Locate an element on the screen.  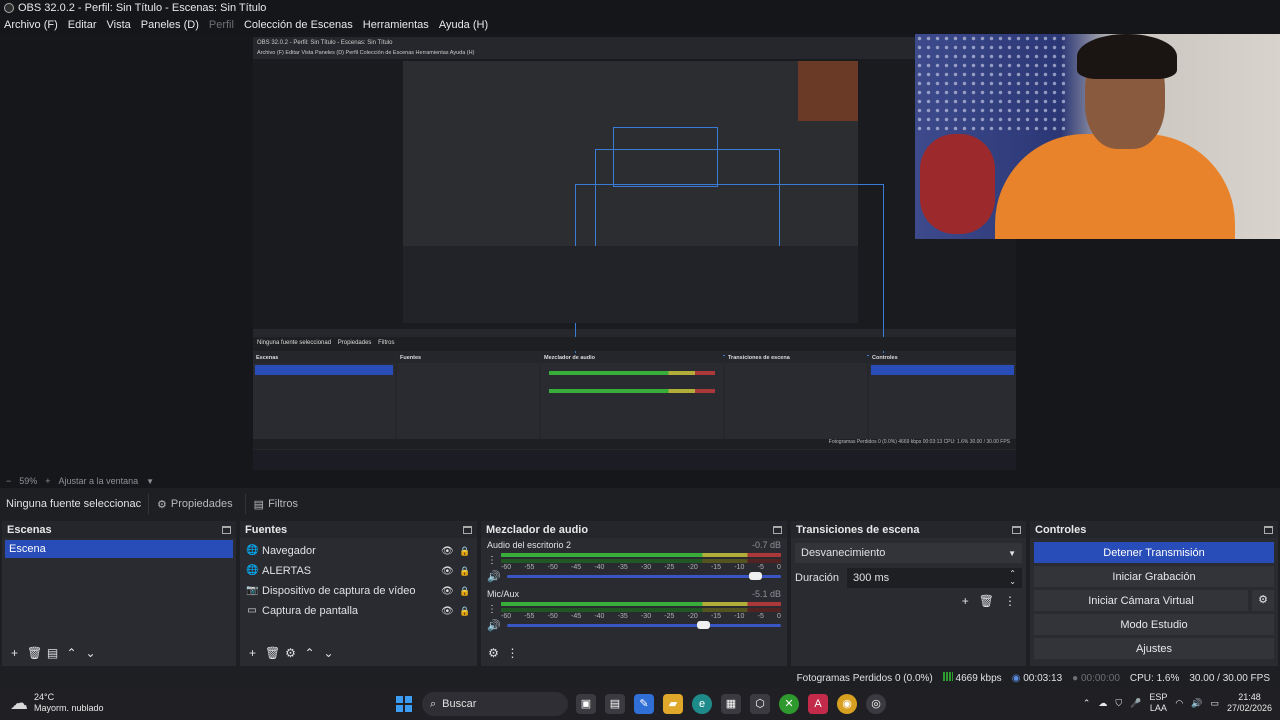
store-icon: ▦ is located at coordinates (731, 704).